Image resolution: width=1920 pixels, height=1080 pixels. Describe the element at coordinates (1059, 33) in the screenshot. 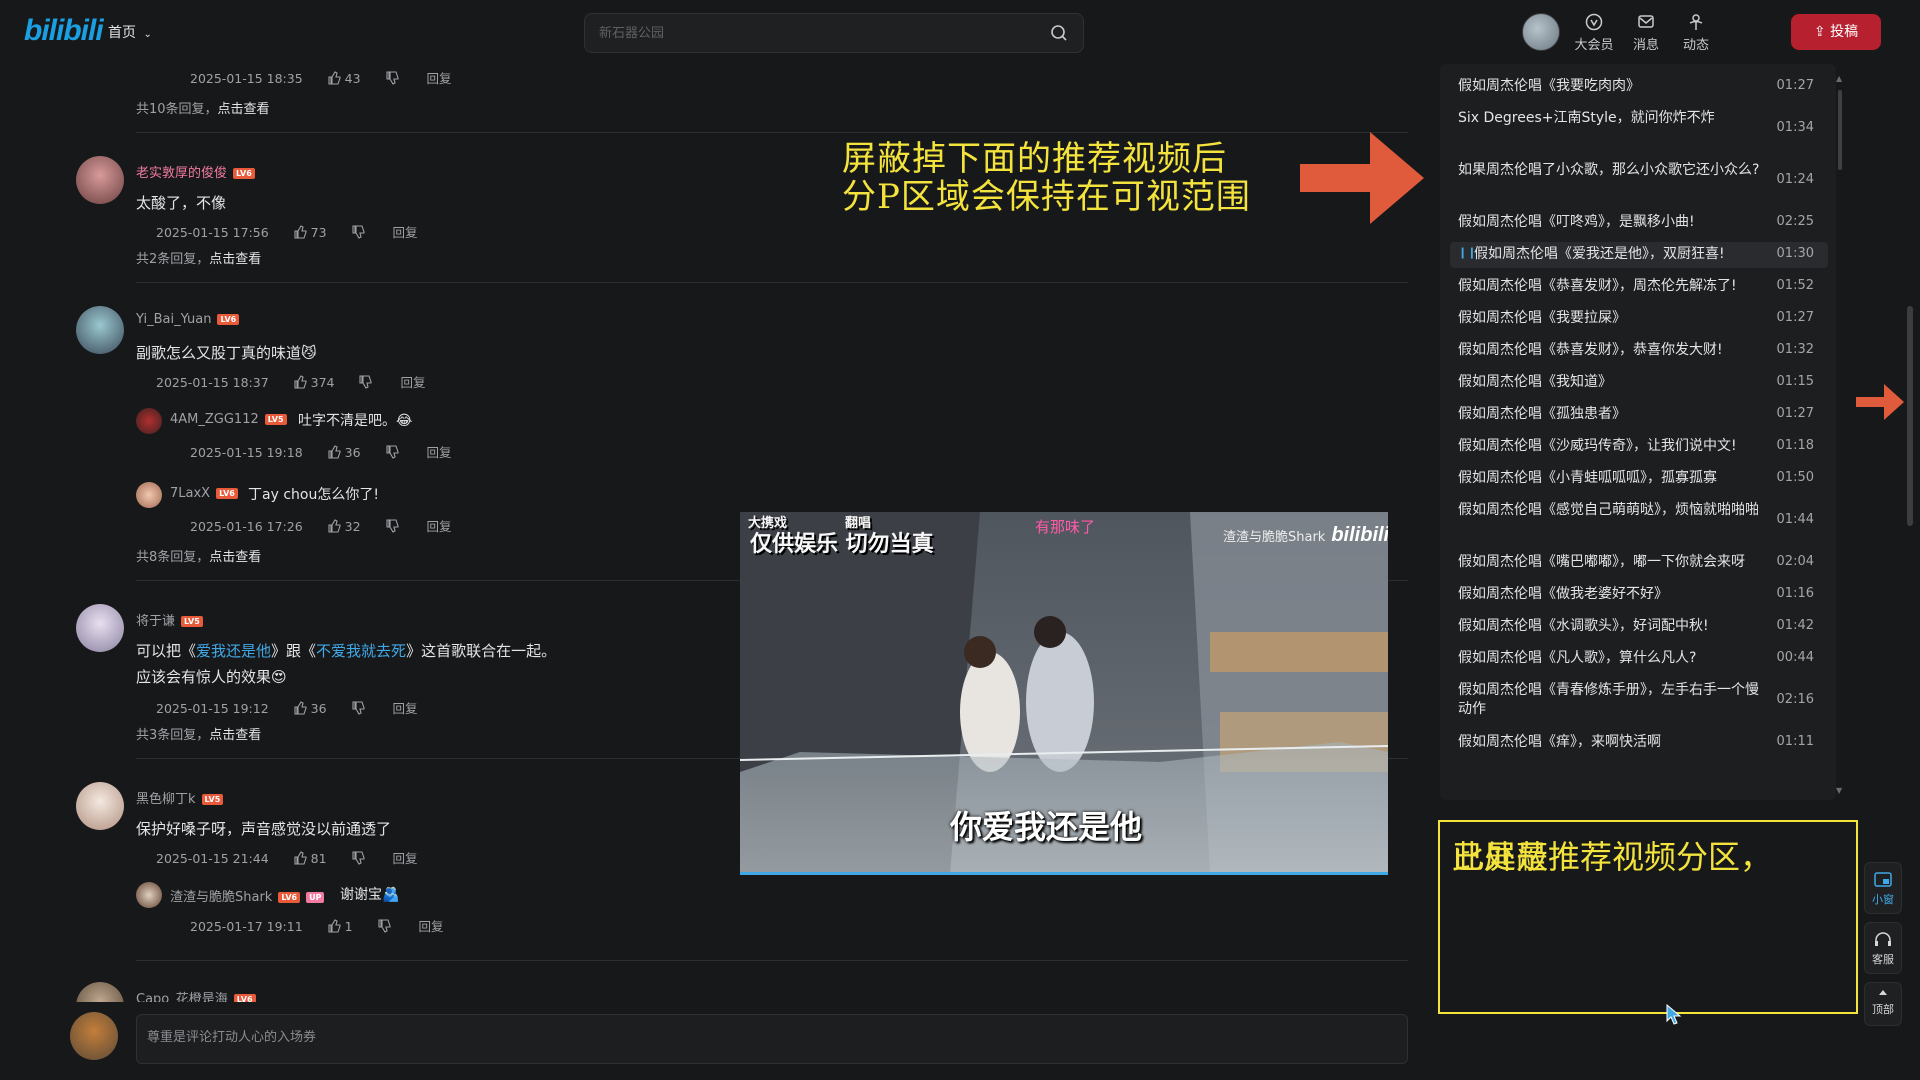

I see `search-icon` at that location.